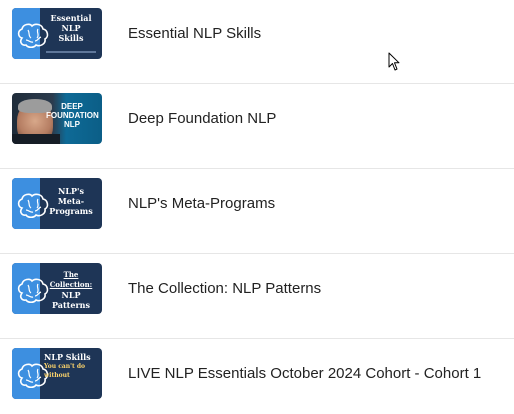 This screenshot has height=414, width=514. What do you see at coordinates (201, 203) in the screenshot?
I see `course-title: NLP's Meta-Programs` at bounding box center [201, 203].